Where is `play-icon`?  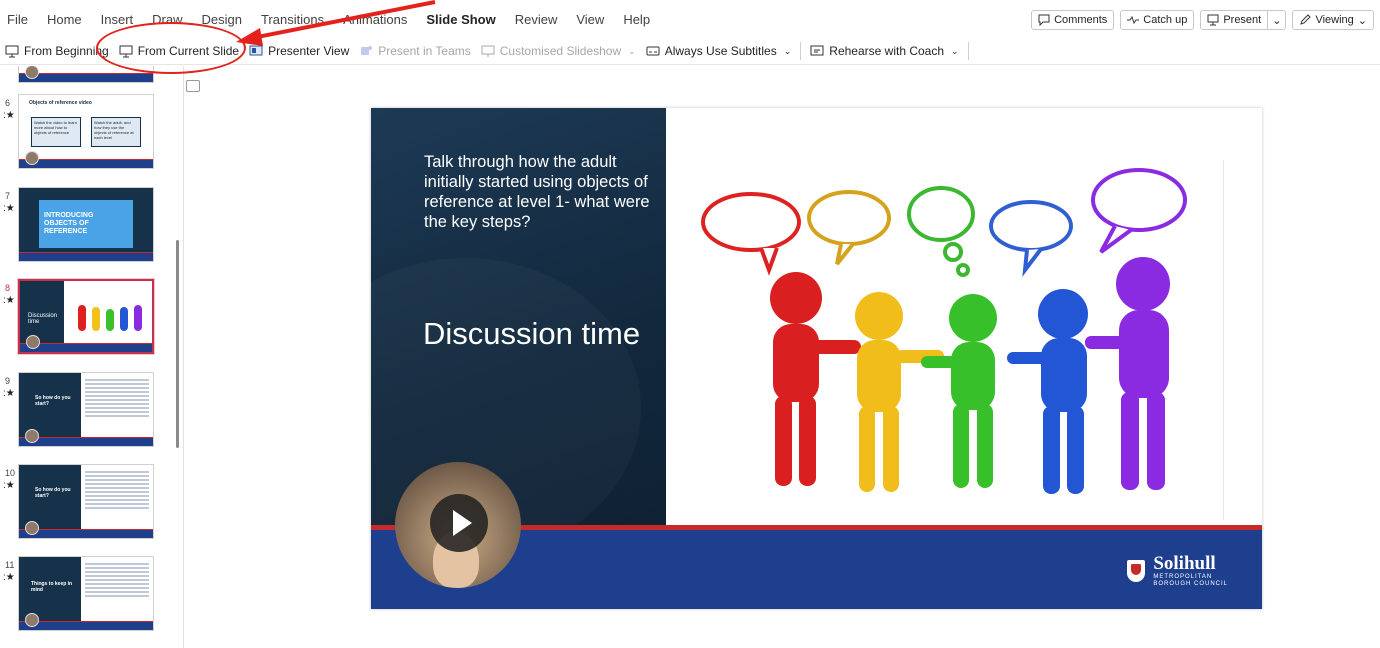
play-icon is located at coordinates (459, 523).